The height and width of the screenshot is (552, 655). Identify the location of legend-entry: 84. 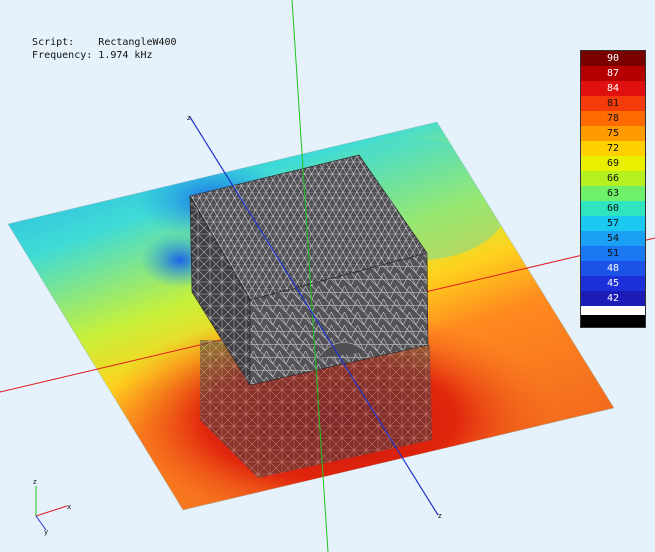
(613, 88).